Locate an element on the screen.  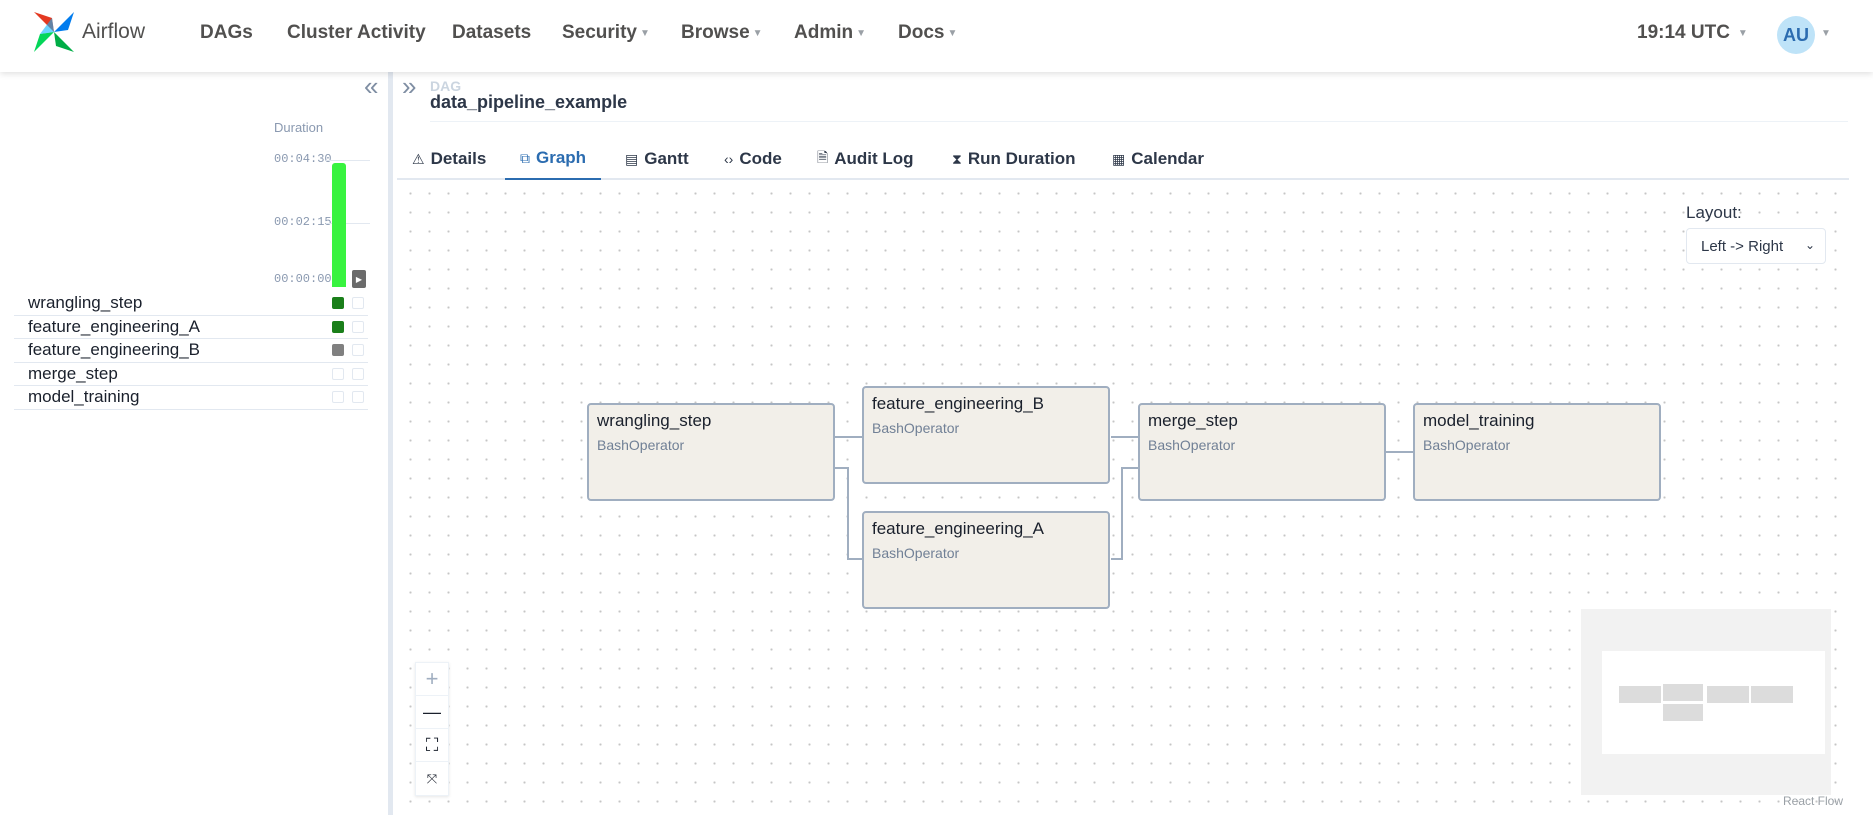
task-node-wrangling-step: wrangling_step BashOperator is located at coordinates (711, 452).